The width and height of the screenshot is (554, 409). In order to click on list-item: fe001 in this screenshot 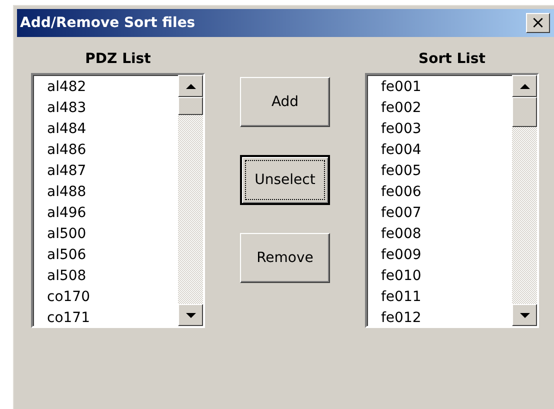, I will do `click(446, 87)`.